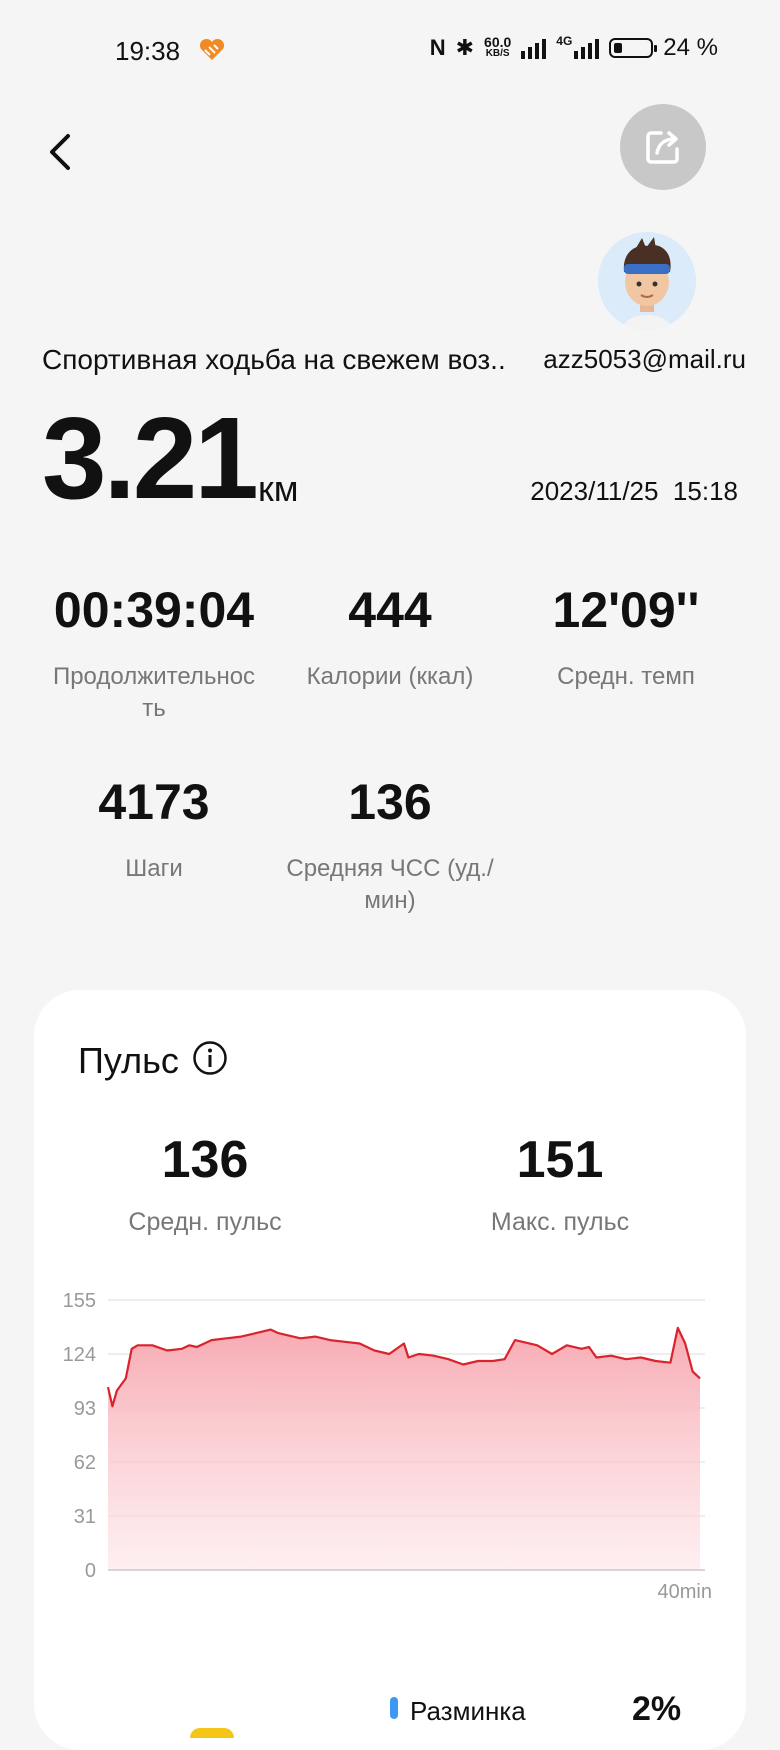 The width and height of the screenshot is (780, 1750). What do you see at coordinates (498, 46) in the screenshot?
I see `network-speed: 60.0 KB/S` at bounding box center [498, 46].